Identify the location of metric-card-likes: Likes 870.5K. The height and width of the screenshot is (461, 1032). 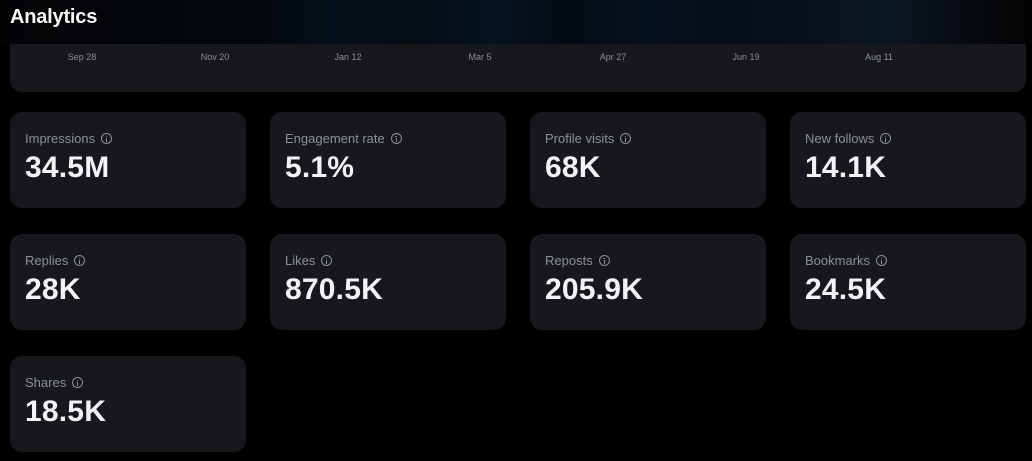
(388, 282).